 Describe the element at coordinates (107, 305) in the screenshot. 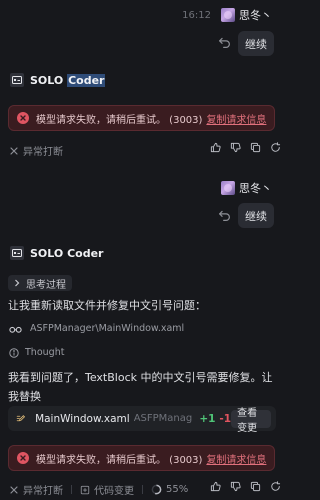

I see `message-text: 让我重新读取文件并修复中文引号问题：` at that location.